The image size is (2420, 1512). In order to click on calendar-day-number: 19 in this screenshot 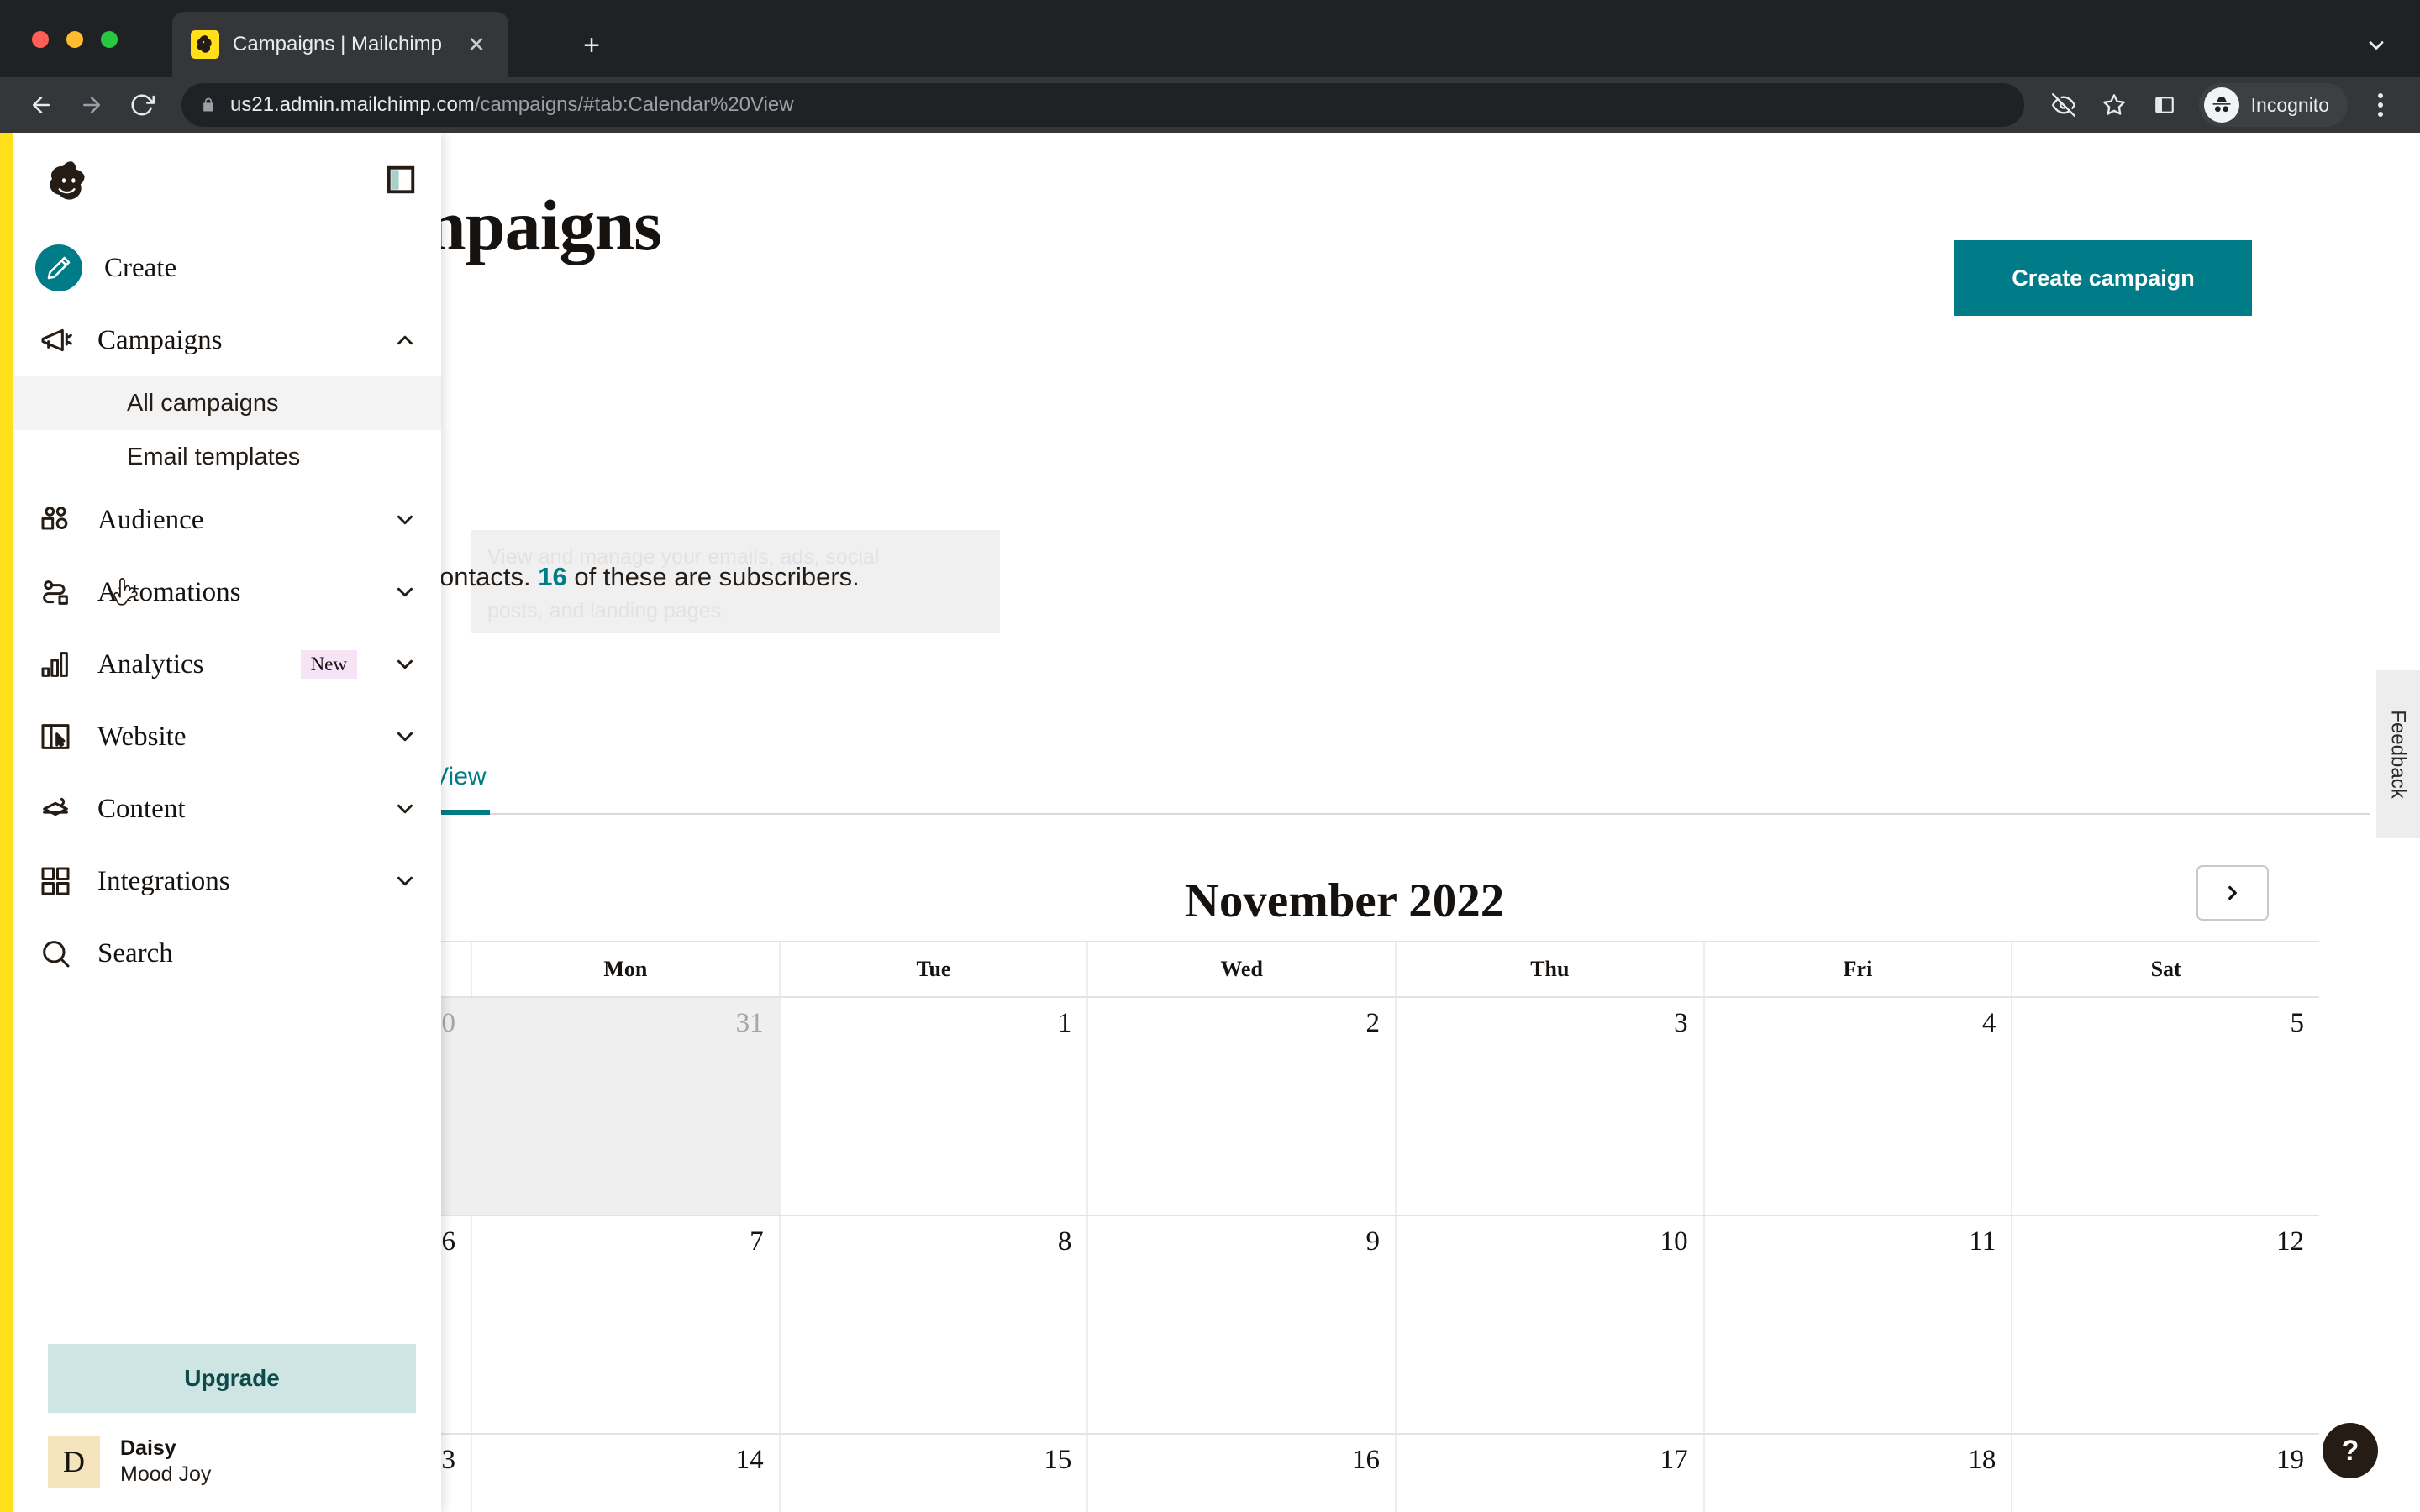, I will do `click(2289, 1460)`.